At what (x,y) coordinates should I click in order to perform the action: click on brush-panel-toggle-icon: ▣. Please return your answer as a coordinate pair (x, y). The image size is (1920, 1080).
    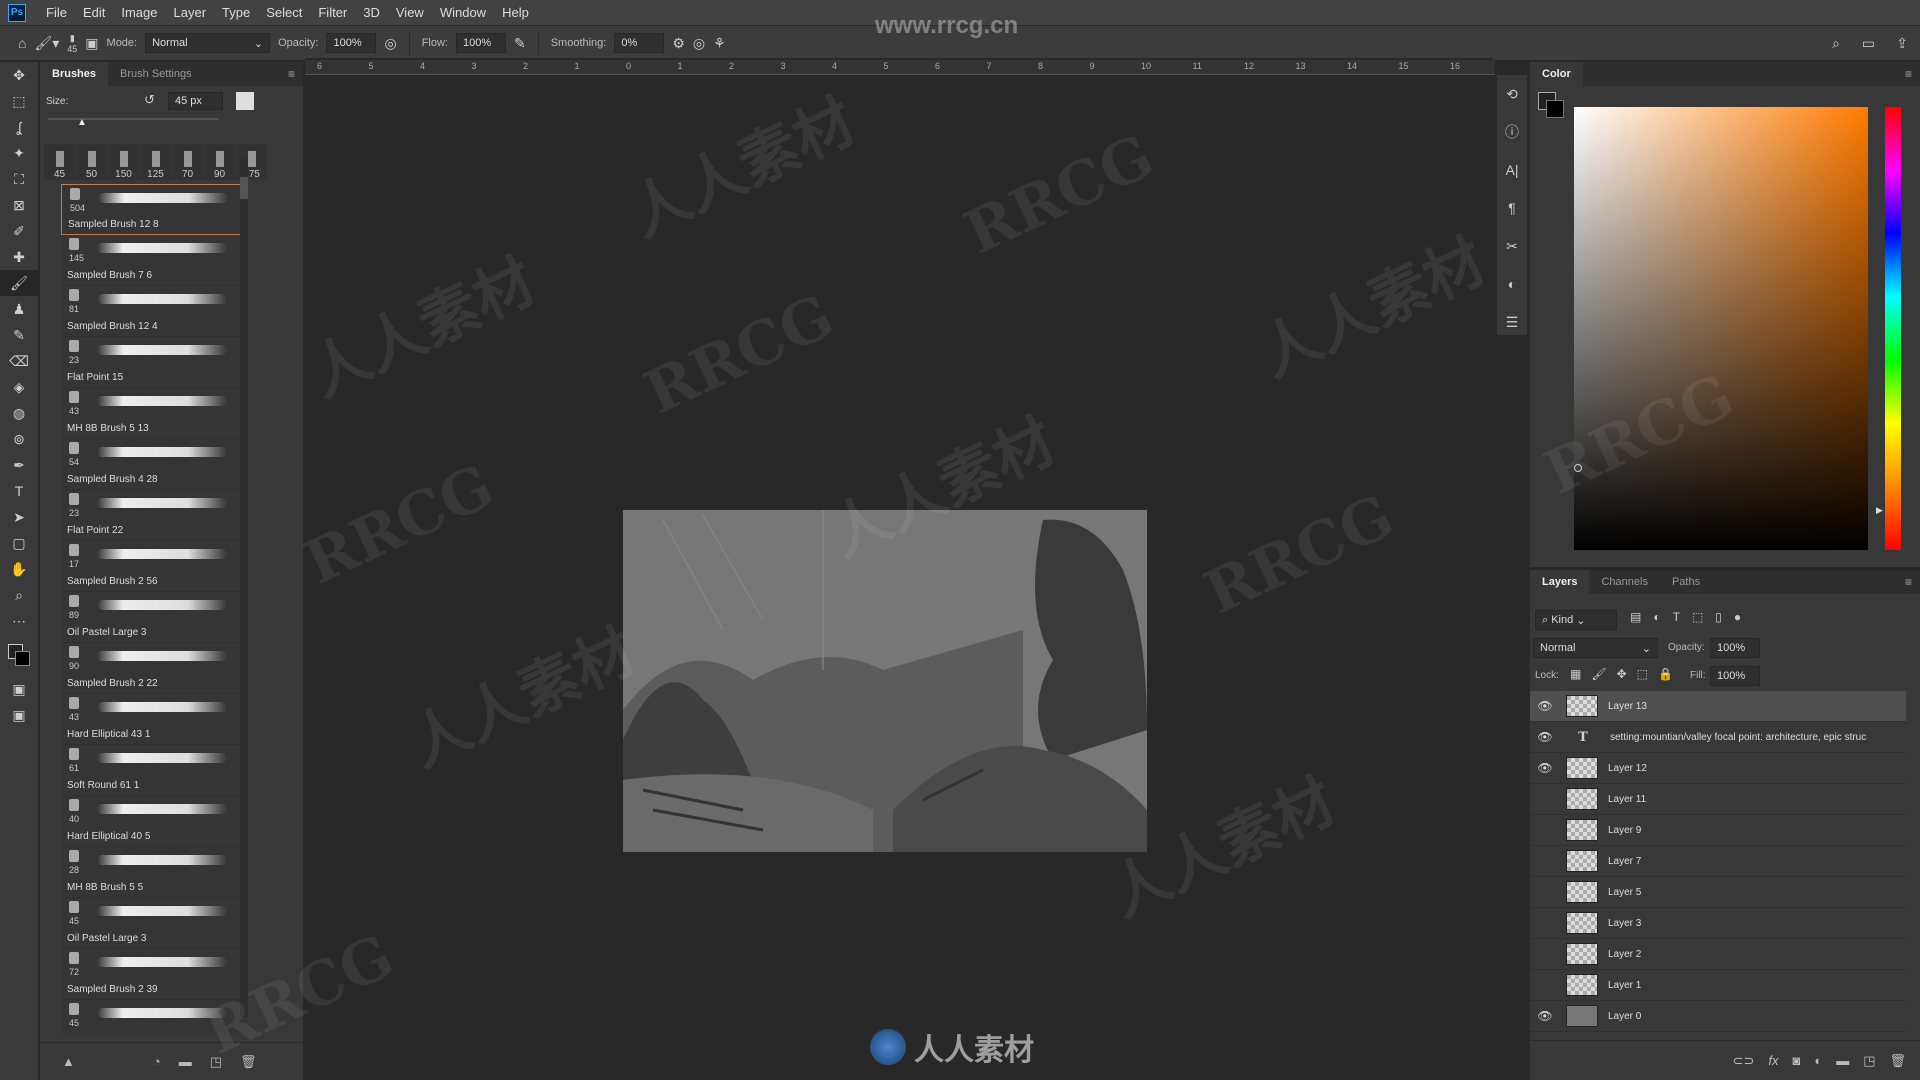
    Looking at the image, I should click on (91, 43).